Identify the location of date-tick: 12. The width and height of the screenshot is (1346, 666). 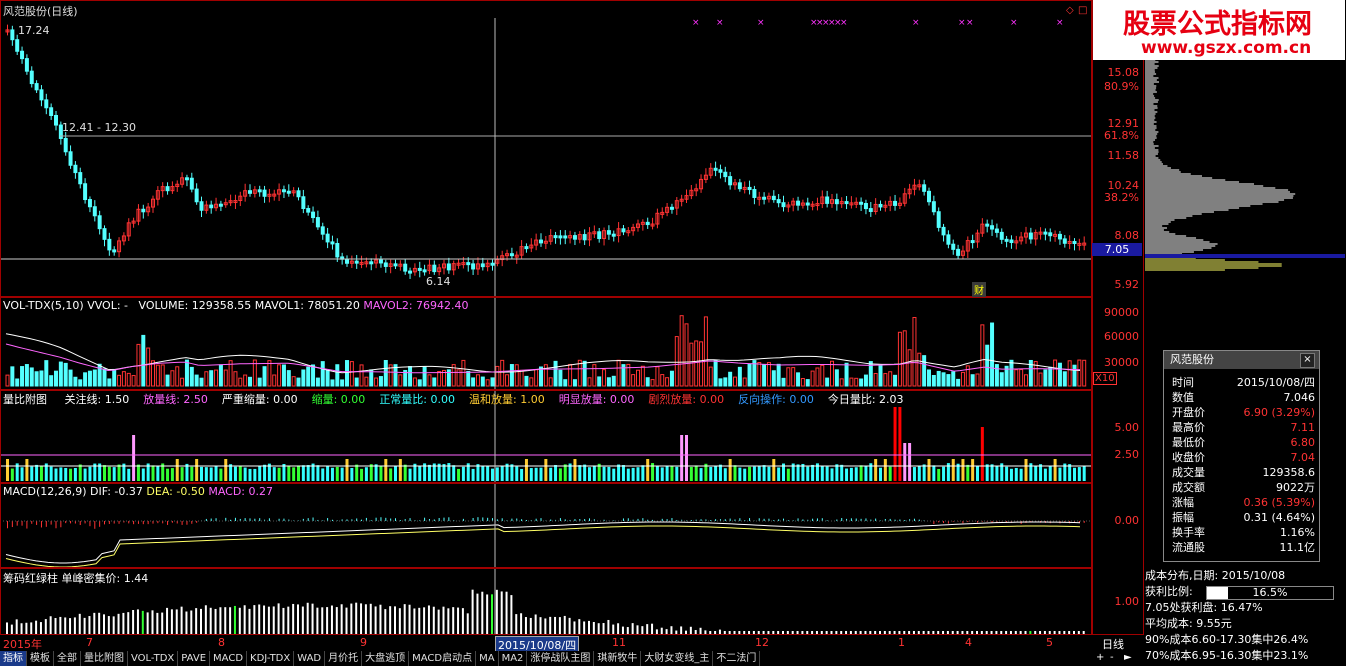
(762, 642).